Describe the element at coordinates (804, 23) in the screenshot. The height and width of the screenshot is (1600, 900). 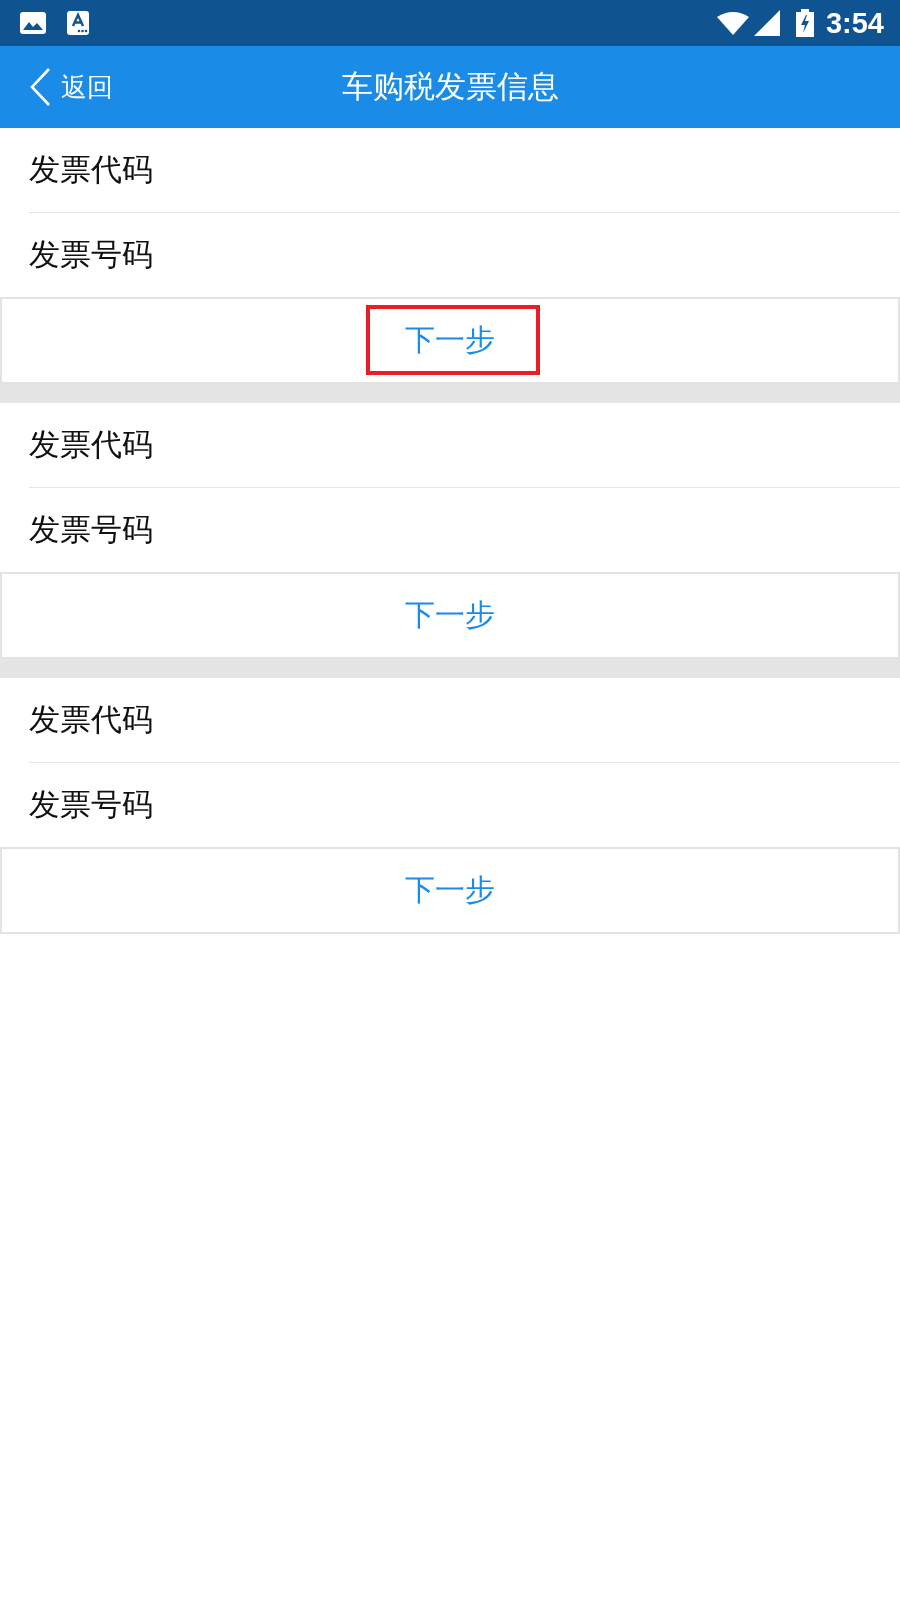
I see `battery-charging-icon` at that location.